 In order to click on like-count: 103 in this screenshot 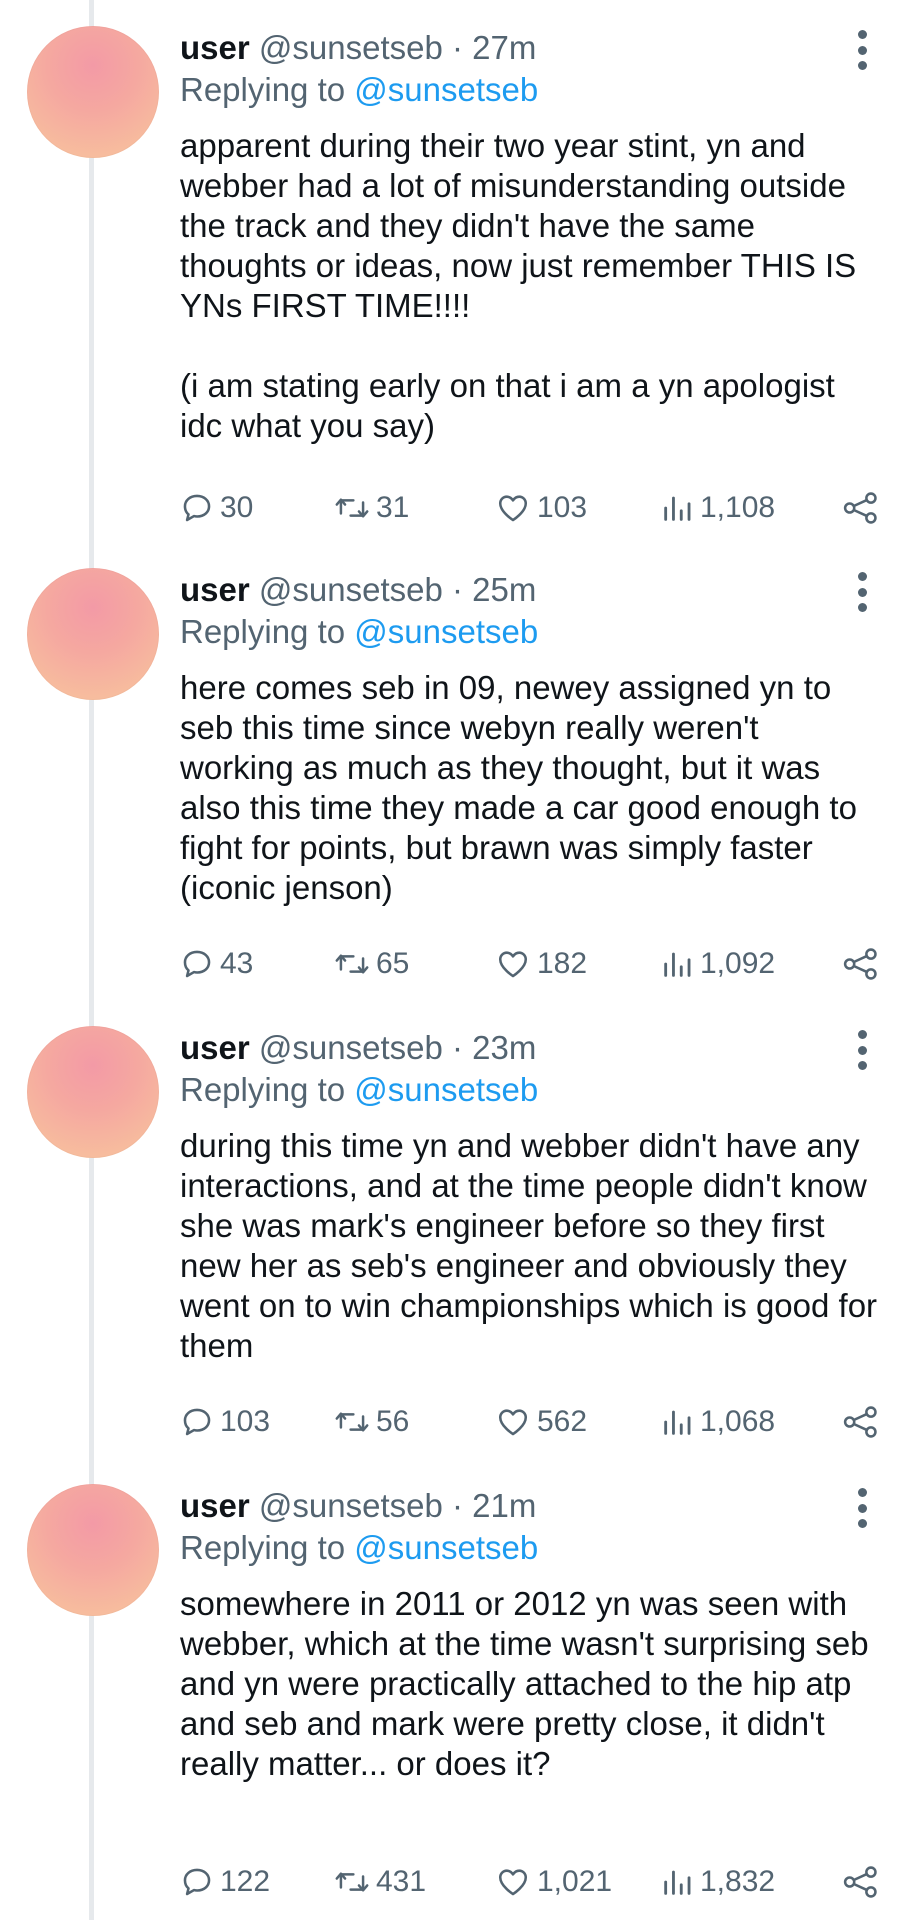, I will do `click(562, 507)`.